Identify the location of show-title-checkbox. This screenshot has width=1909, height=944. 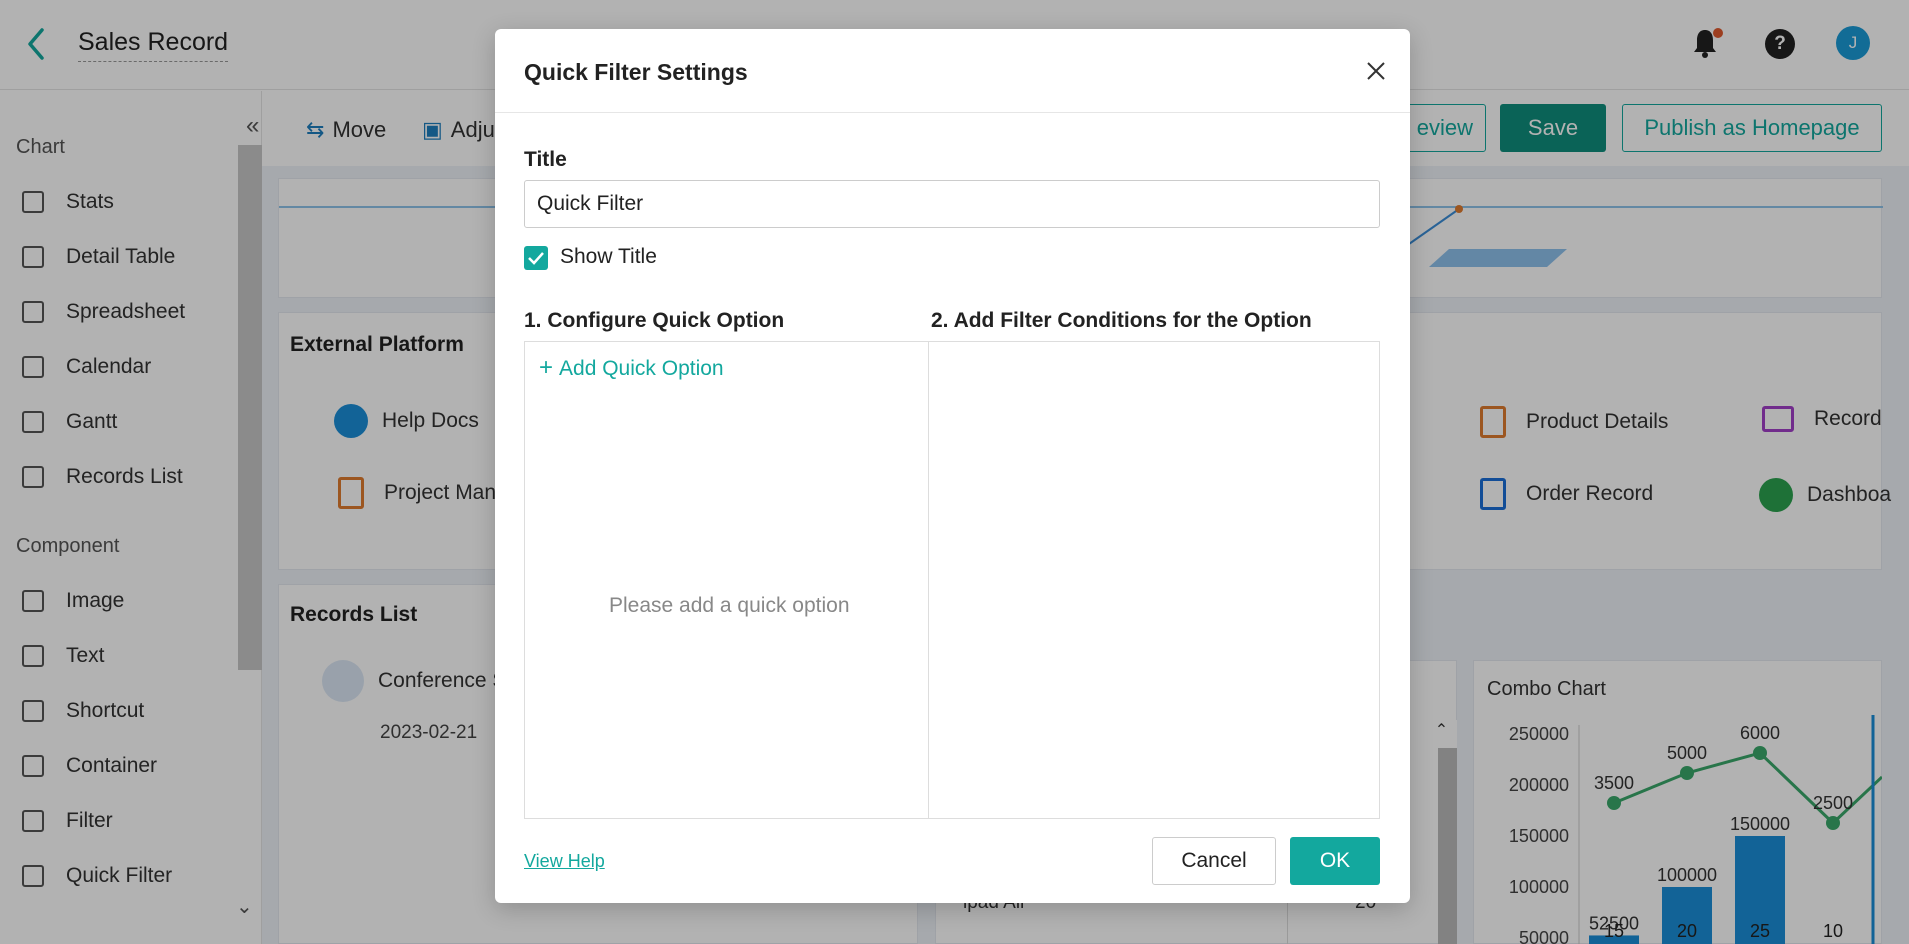
(536, 258).